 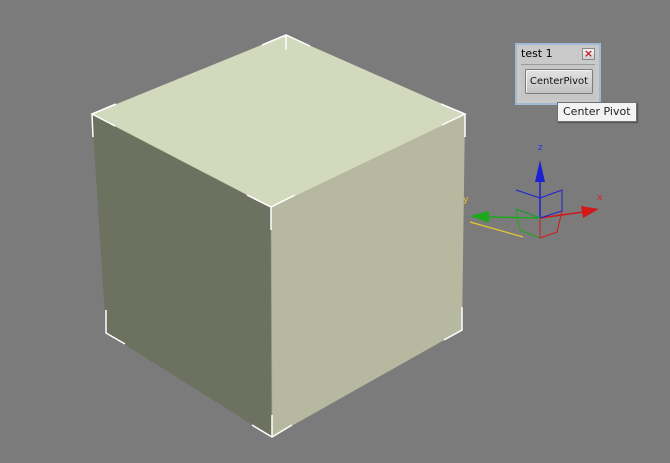 What do you see at coordinates (600, 198) in the screenshot?
I see `gizmo-label-x: x` at bounding box center [600, 198].